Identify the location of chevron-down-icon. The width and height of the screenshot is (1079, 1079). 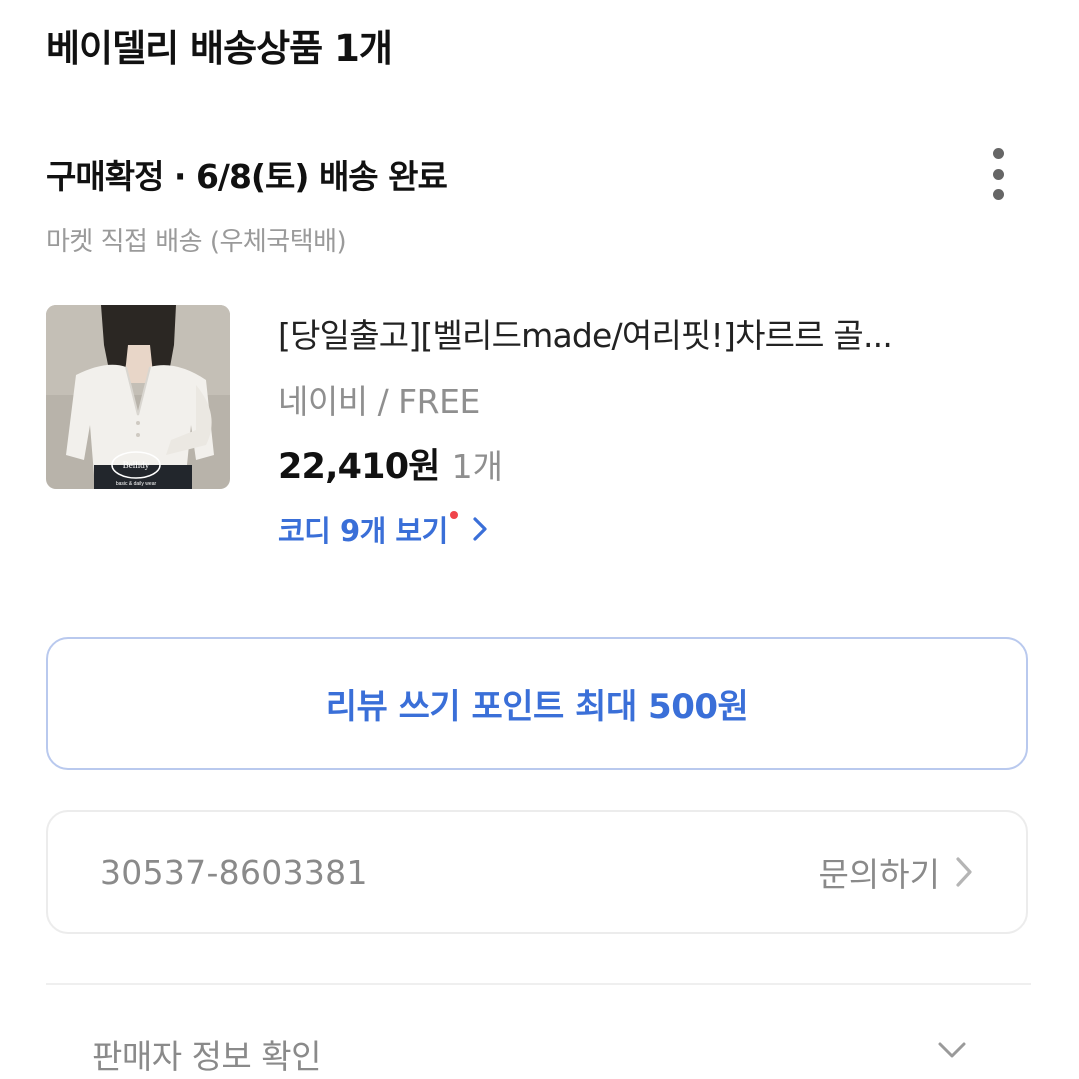
(952, 1050).